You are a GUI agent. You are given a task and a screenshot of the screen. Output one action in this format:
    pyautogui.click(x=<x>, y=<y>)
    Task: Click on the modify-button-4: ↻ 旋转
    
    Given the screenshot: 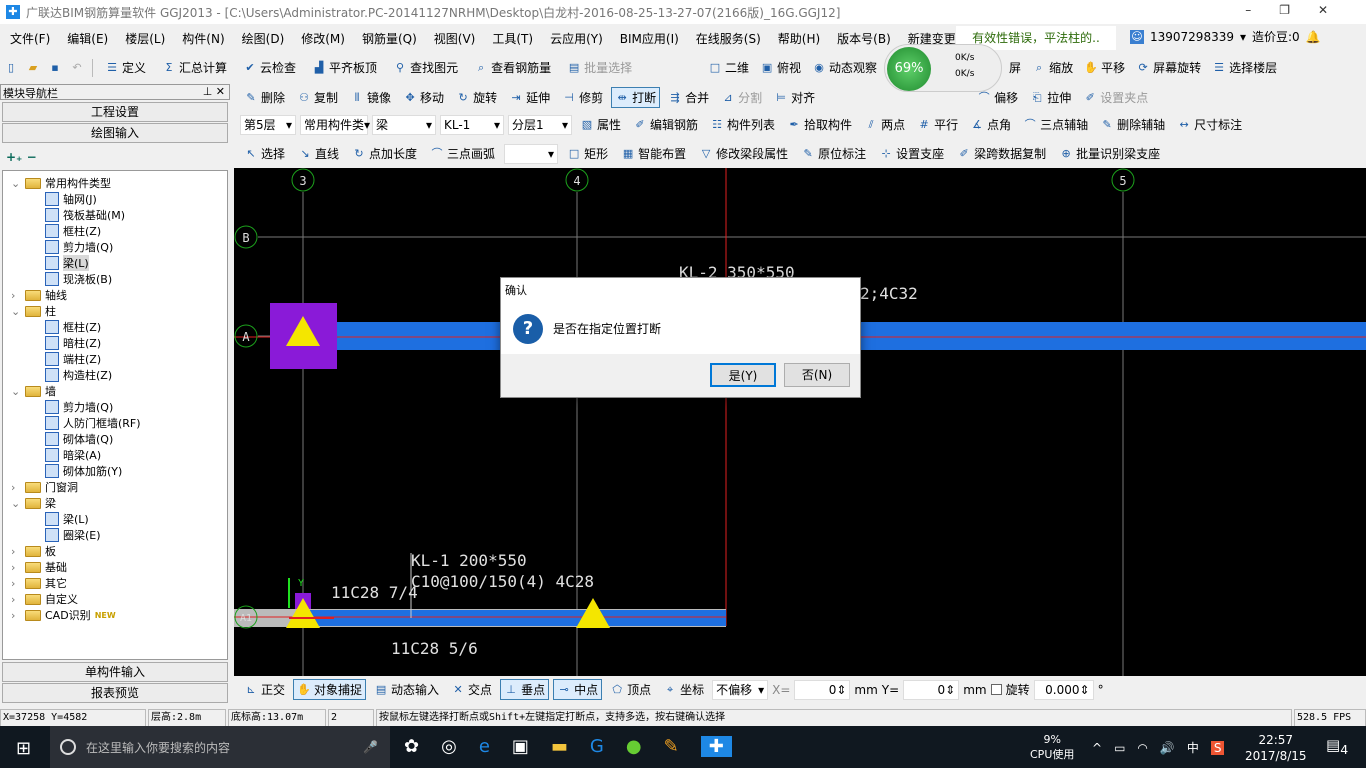 What is the action you would take?
    pyautogui.click(x=476, y=97)
    